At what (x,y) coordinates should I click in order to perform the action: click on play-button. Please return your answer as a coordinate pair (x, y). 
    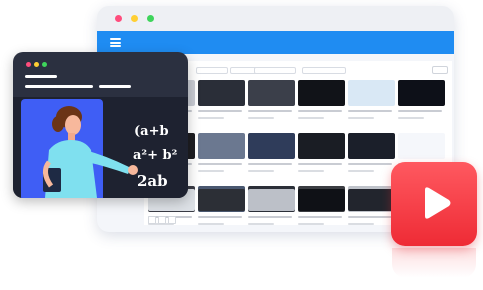
    Looking at the image, I should click on (434, 205).